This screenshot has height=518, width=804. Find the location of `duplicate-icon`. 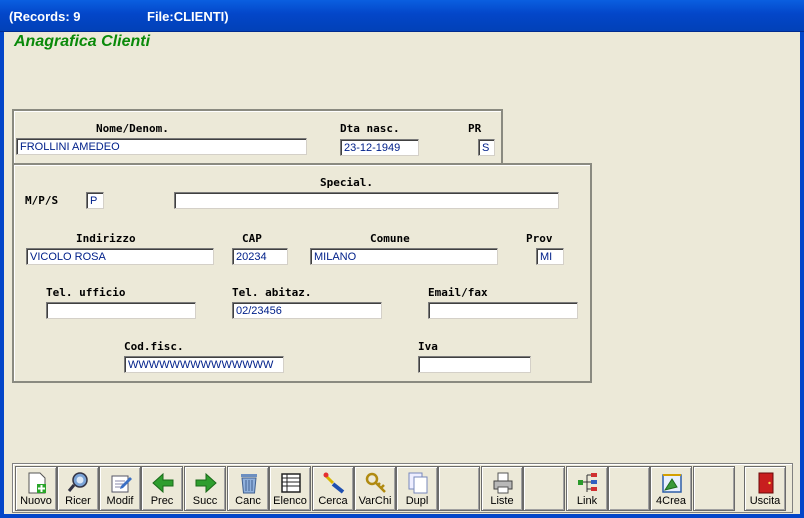

duplicate-icon is located at coordinates (418, 483).